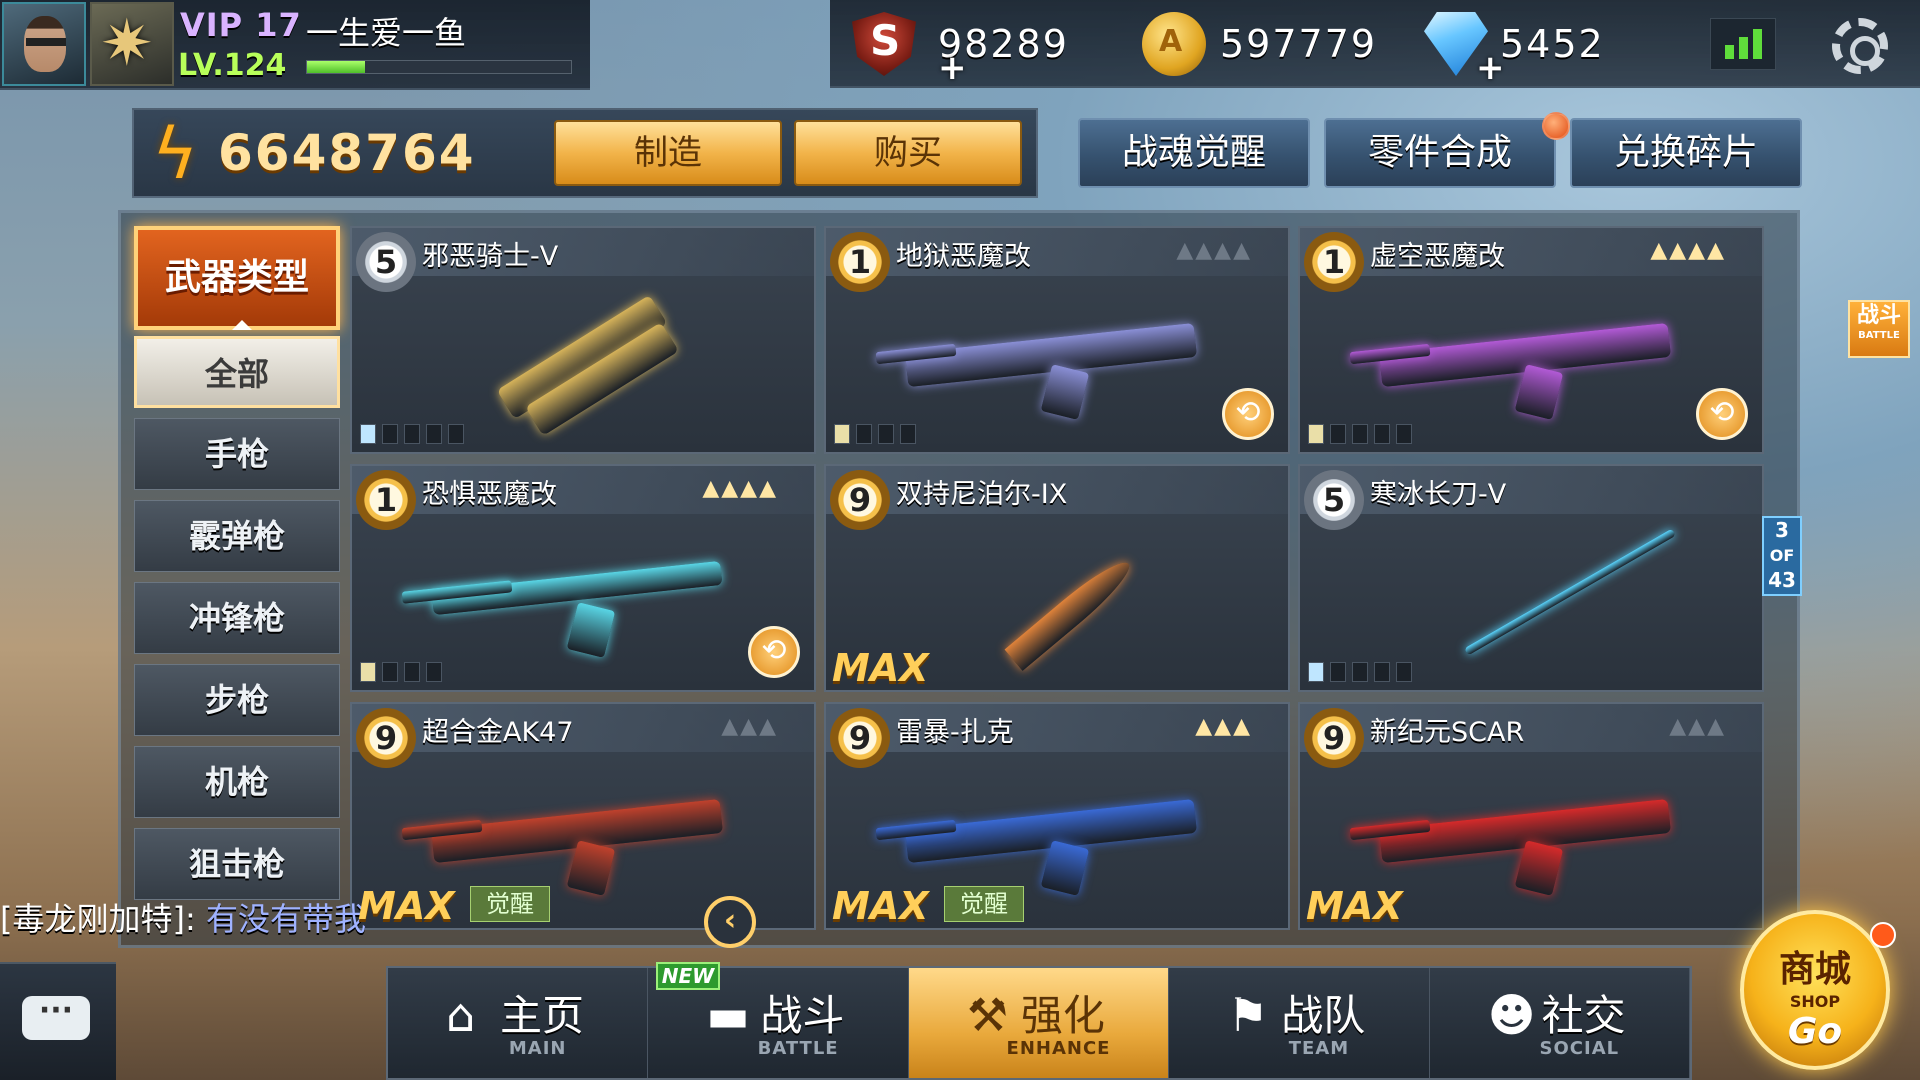 The image size is (1920, 1080). Describe the element at coordinates (1531, 578) in the screenshot. I see `weapon-card: 5 寒冰长刀-V` at that location.